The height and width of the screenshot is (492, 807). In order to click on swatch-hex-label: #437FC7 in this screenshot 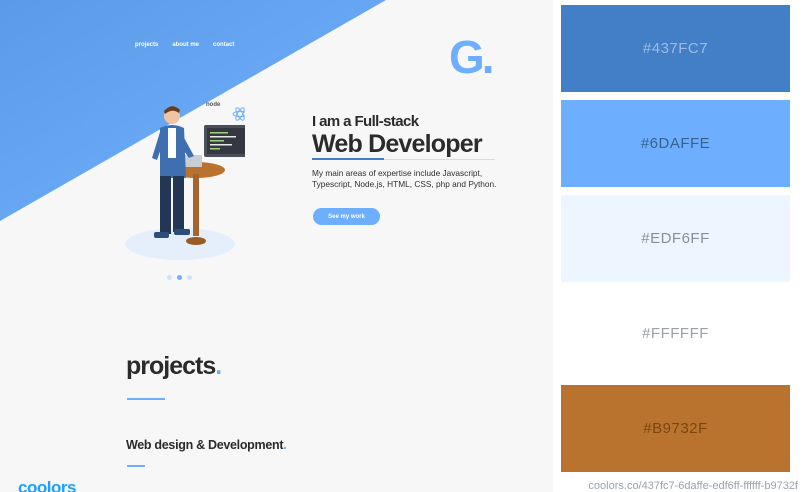, I will do `click(675, 48)`.